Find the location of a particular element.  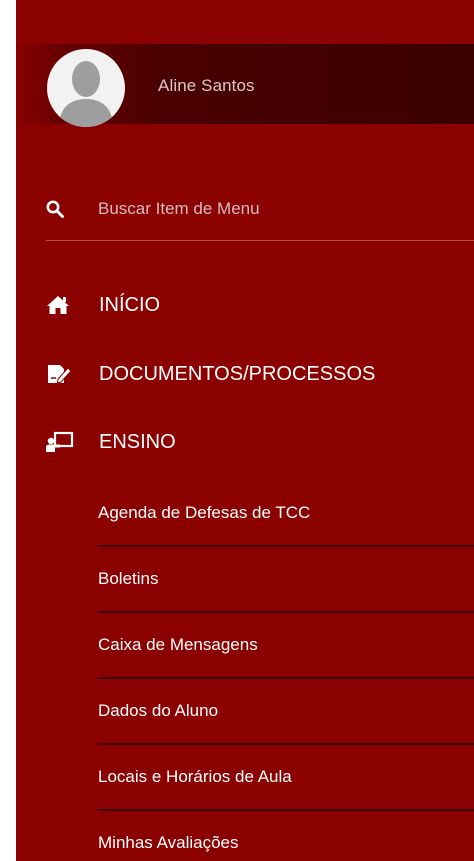

search-icon is located at coordinates (55, 209).